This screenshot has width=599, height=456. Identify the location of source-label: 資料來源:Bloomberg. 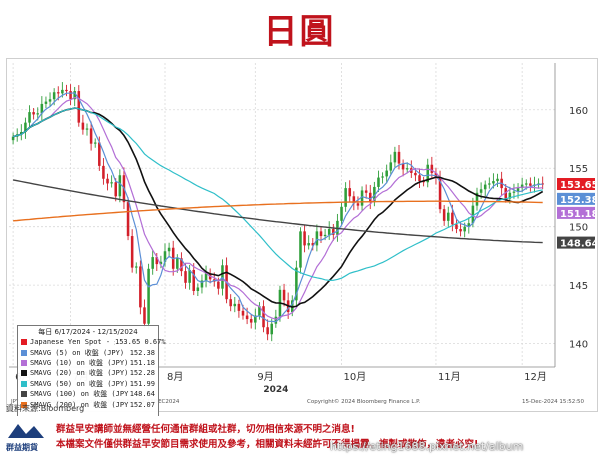
(45, 408).